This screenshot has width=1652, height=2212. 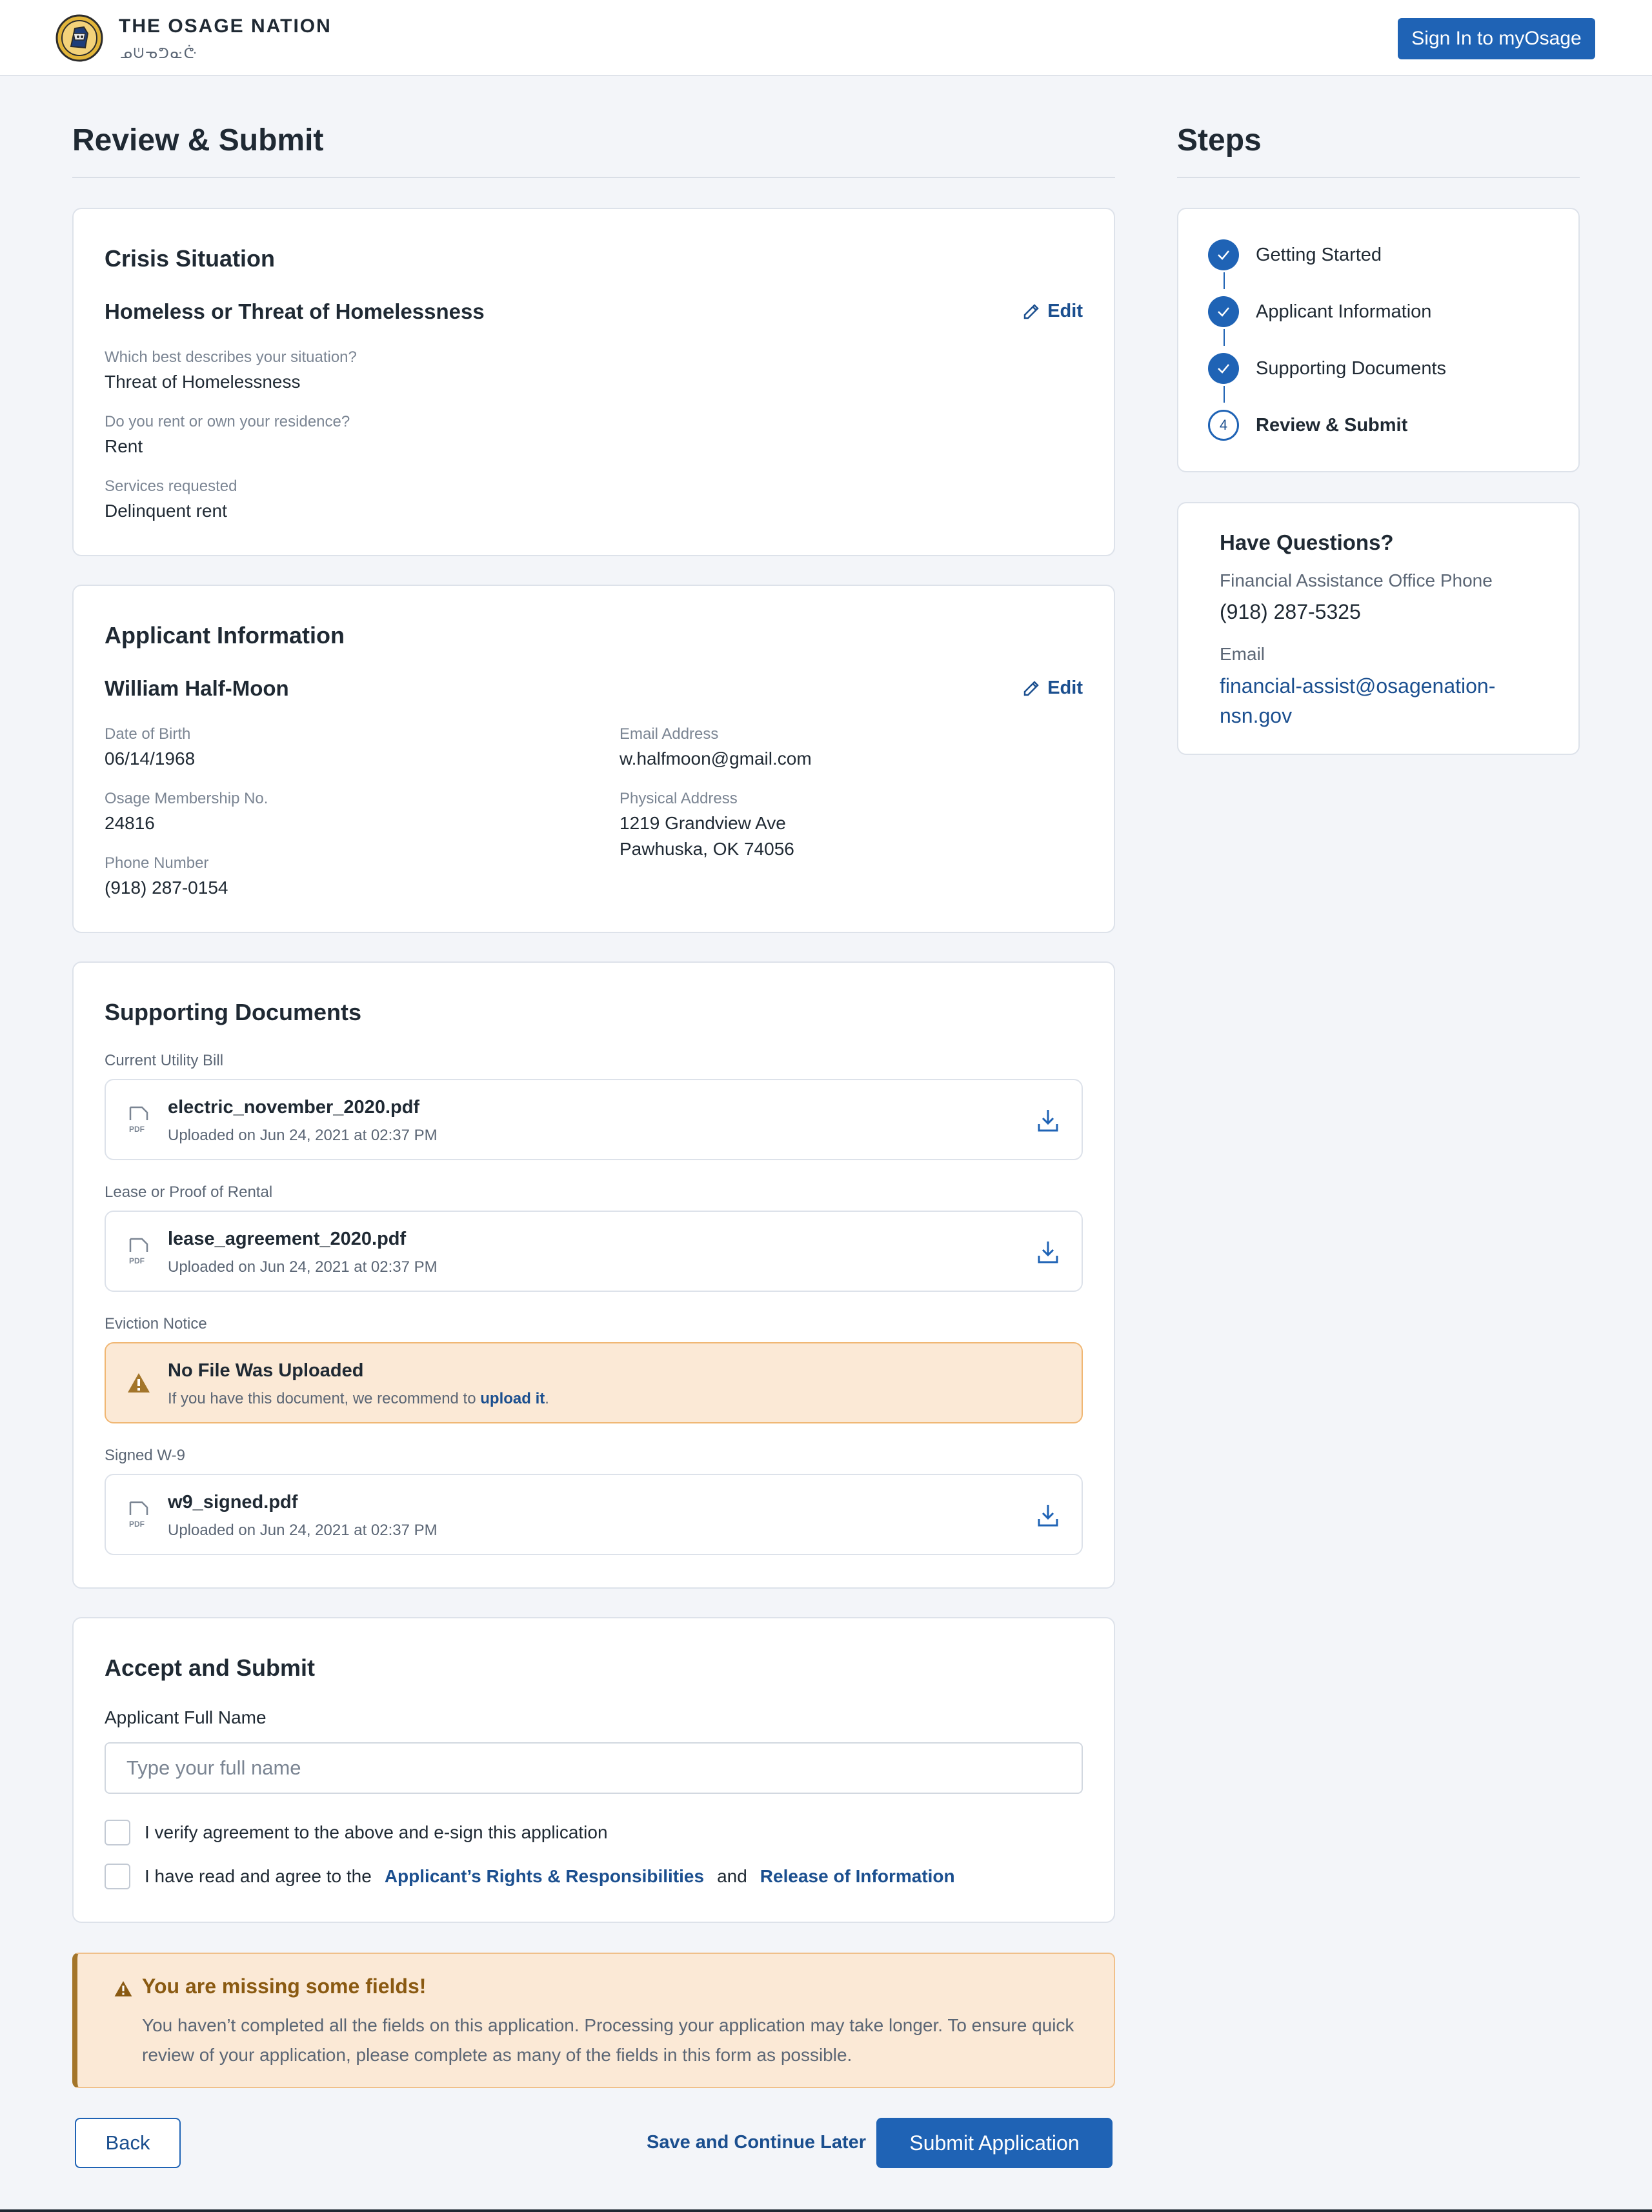 I want to click on rights-responsibilities-link: Applicant’s Rights & Responsibilities, so click(x=544, y=1876).